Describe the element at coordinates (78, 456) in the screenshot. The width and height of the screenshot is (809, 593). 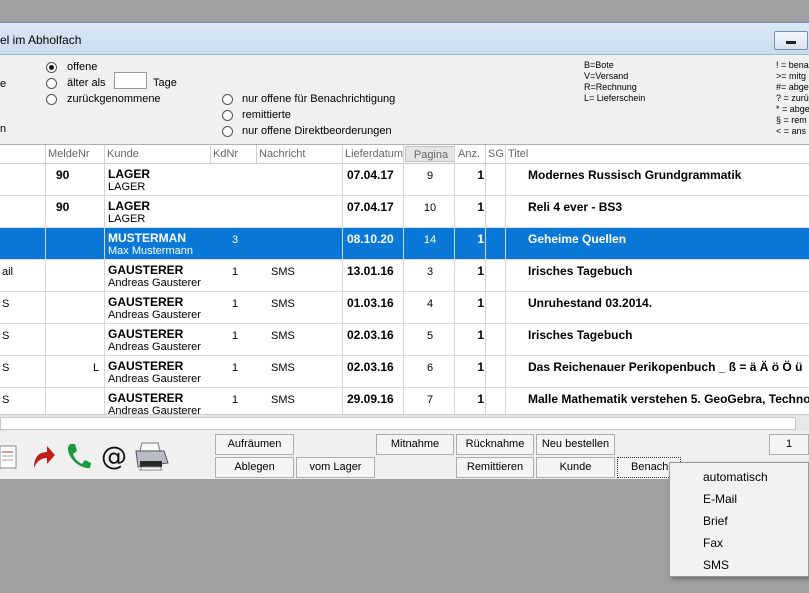
I see `phone-icon` at that location.